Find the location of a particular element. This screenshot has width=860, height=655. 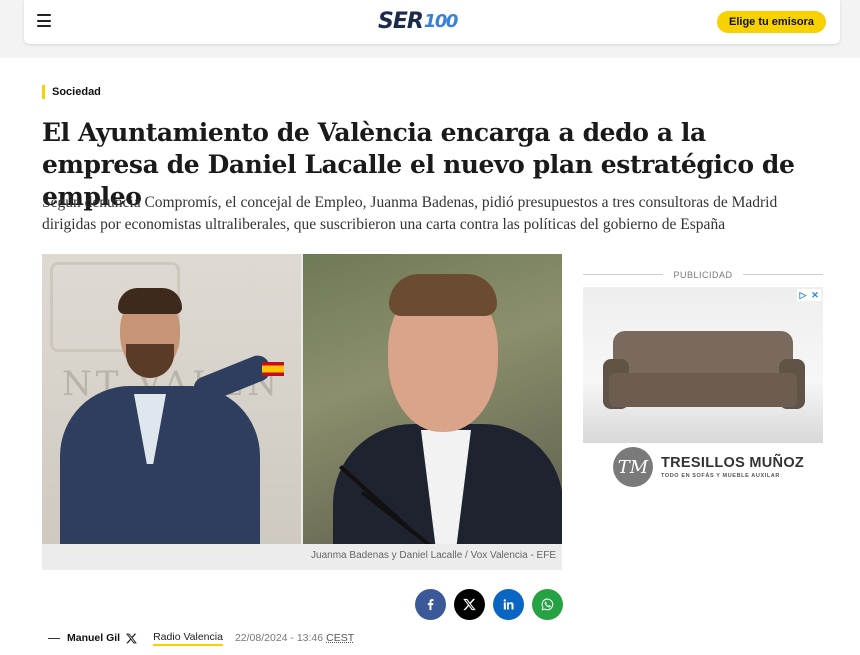

logo-suffix: 100 is located at coordinates (441, 21).